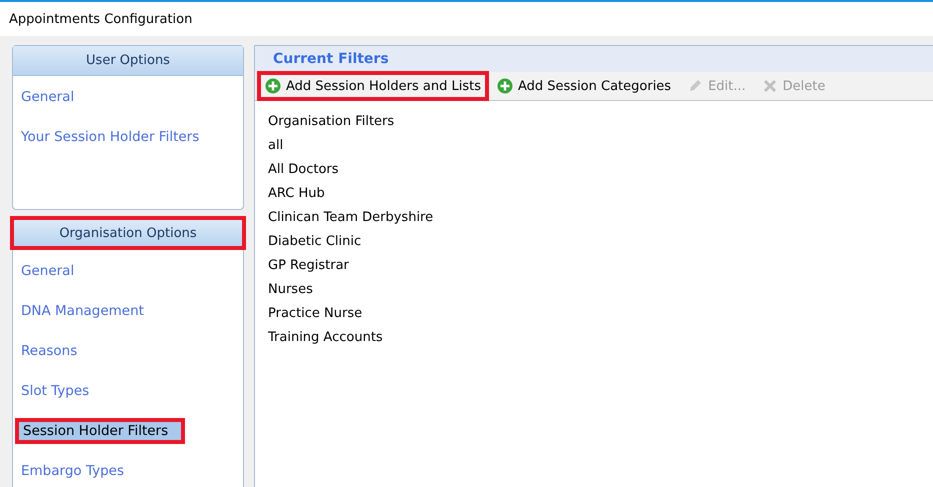 The width and height of the screenshot is (933, 487). I want to click on sidebar-item: Embargo Types, so click(127, 471).